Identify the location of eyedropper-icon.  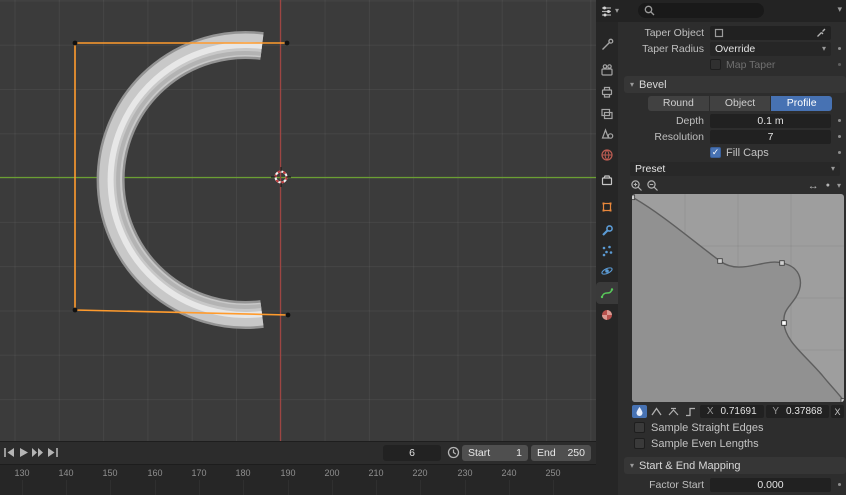
(821, 32).